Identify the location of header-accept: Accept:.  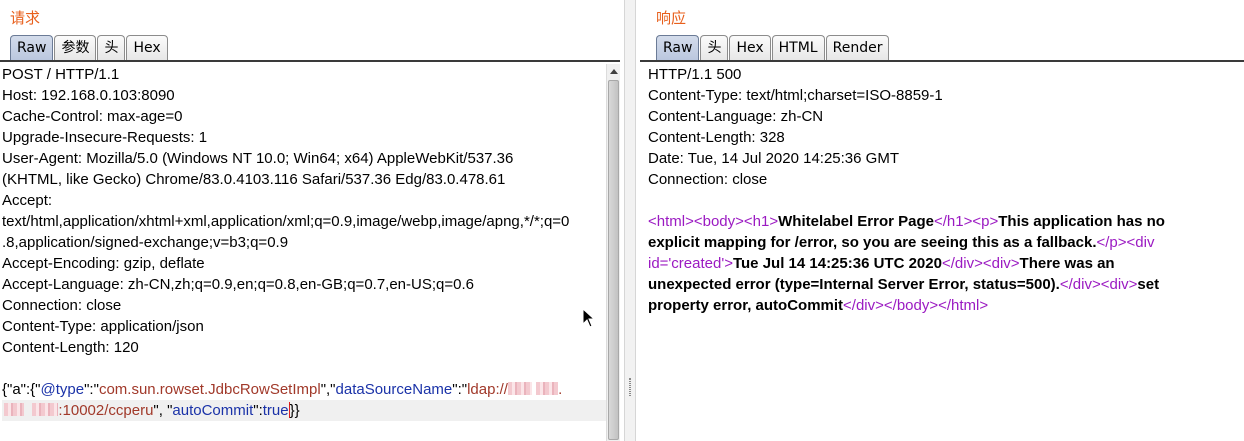
(27, 200).